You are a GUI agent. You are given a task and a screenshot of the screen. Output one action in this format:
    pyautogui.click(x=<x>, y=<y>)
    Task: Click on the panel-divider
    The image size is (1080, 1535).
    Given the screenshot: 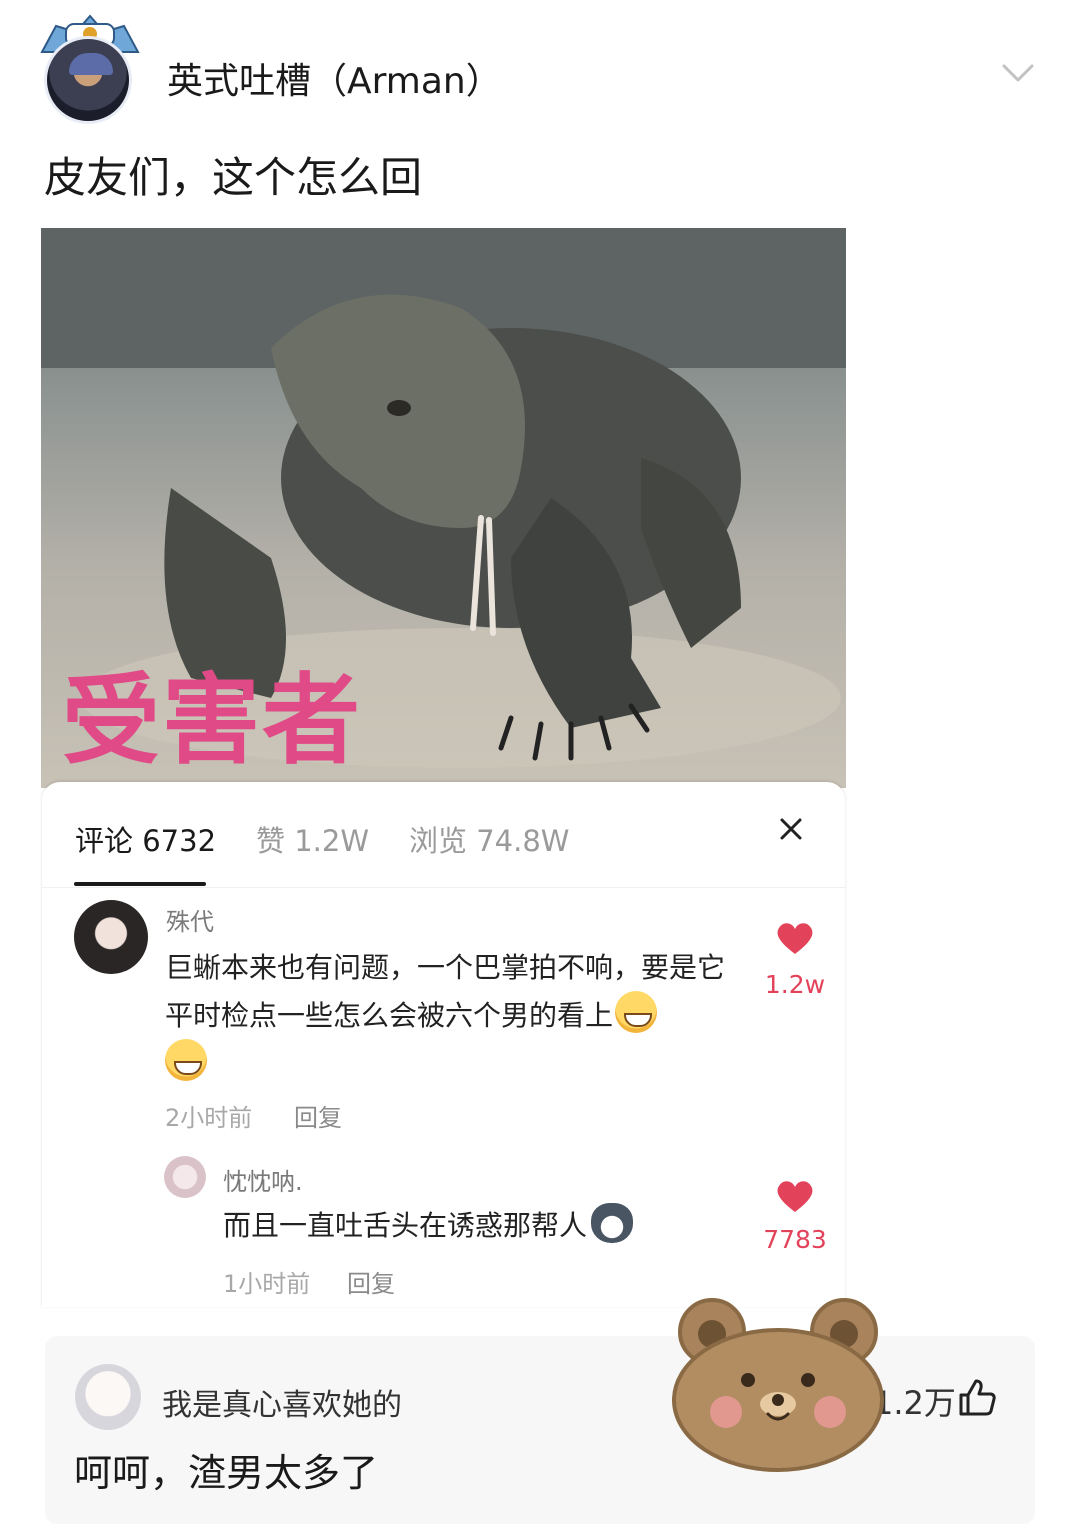 What is the action you would take?
    pyautogui.click(x=443, y=887)
    